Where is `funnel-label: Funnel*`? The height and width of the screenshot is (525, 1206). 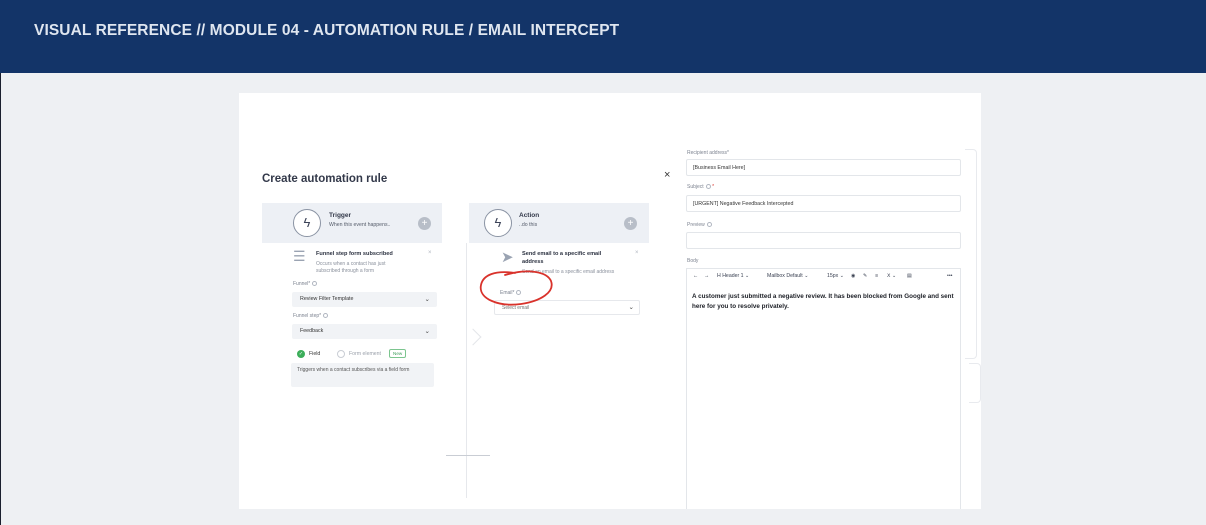
funnel-label: Funnel* is located at coordinates (305, 284).